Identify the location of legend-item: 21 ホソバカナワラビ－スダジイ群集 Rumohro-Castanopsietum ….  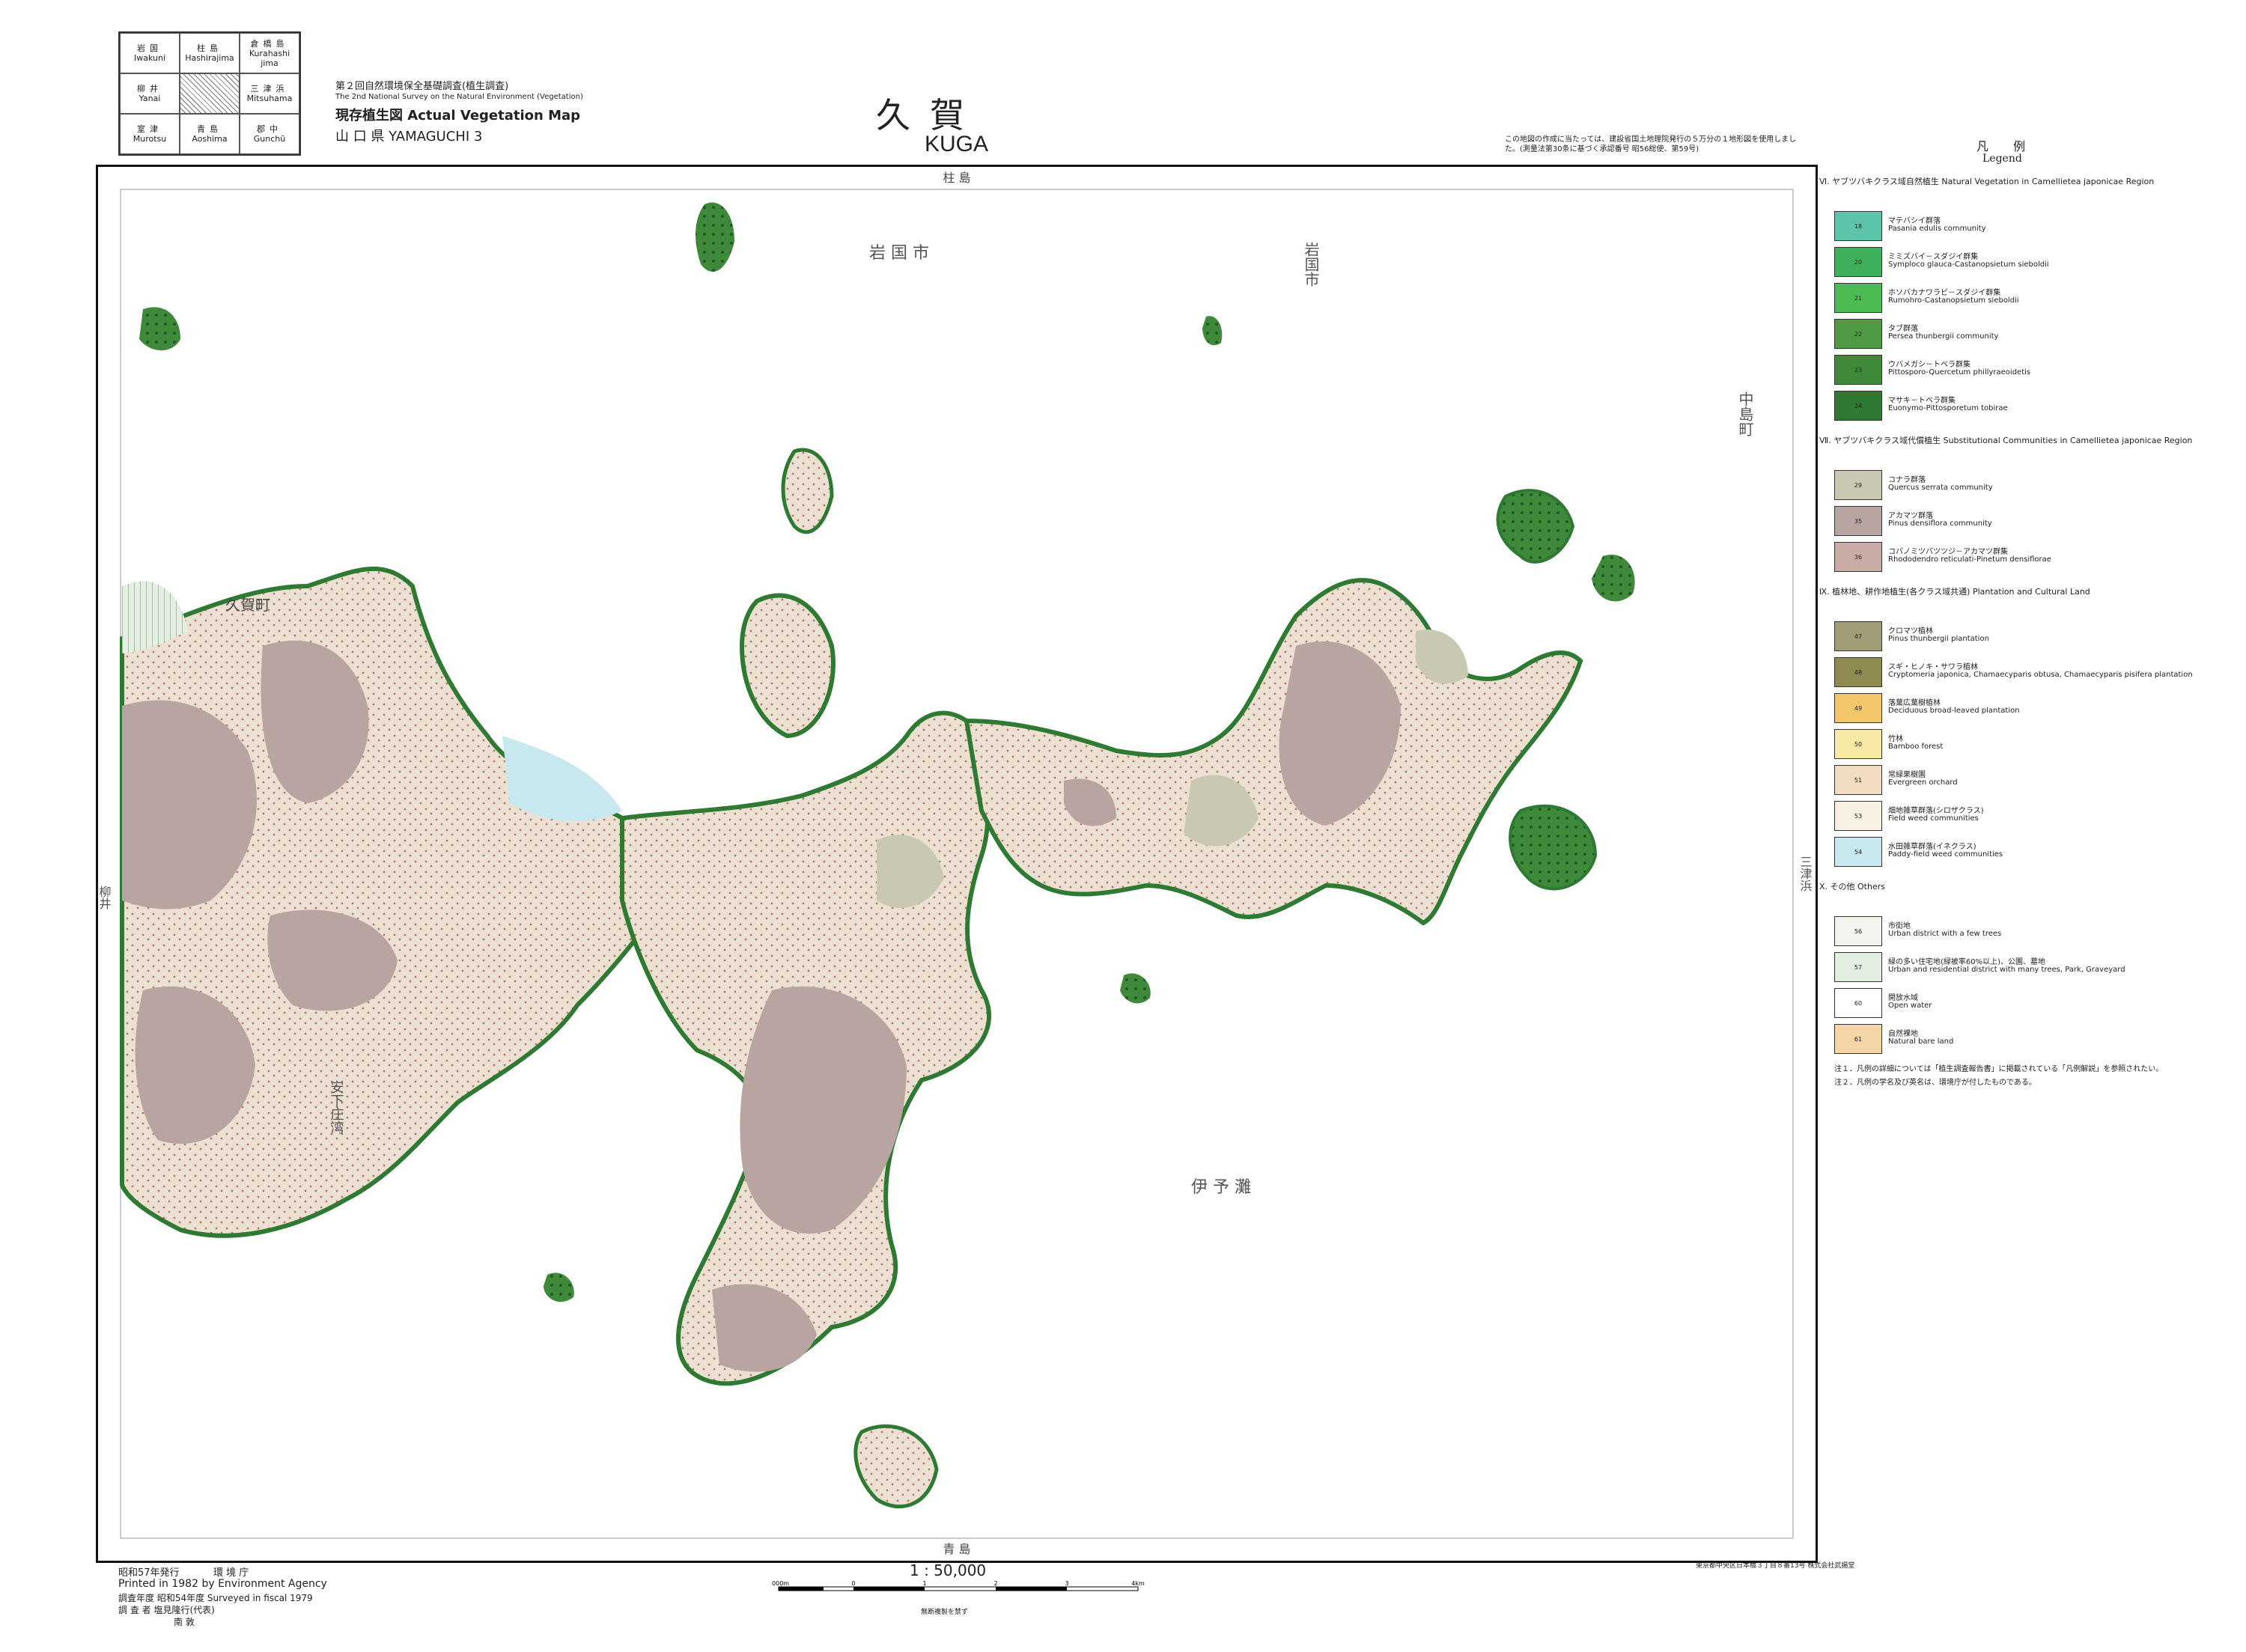
(2036, 298).